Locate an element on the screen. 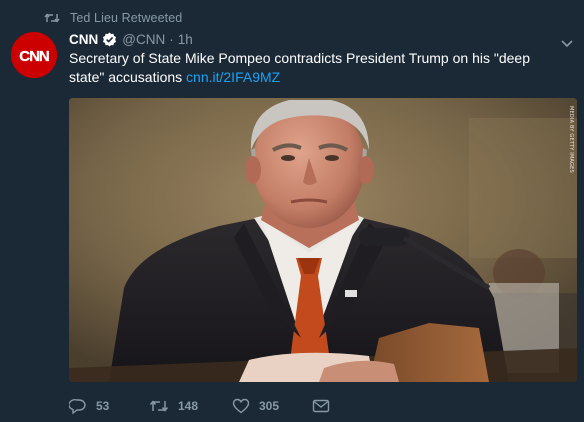 This screenshot has height=422, width=584. retweet-count: 148 is located at coordinates (188, 406).